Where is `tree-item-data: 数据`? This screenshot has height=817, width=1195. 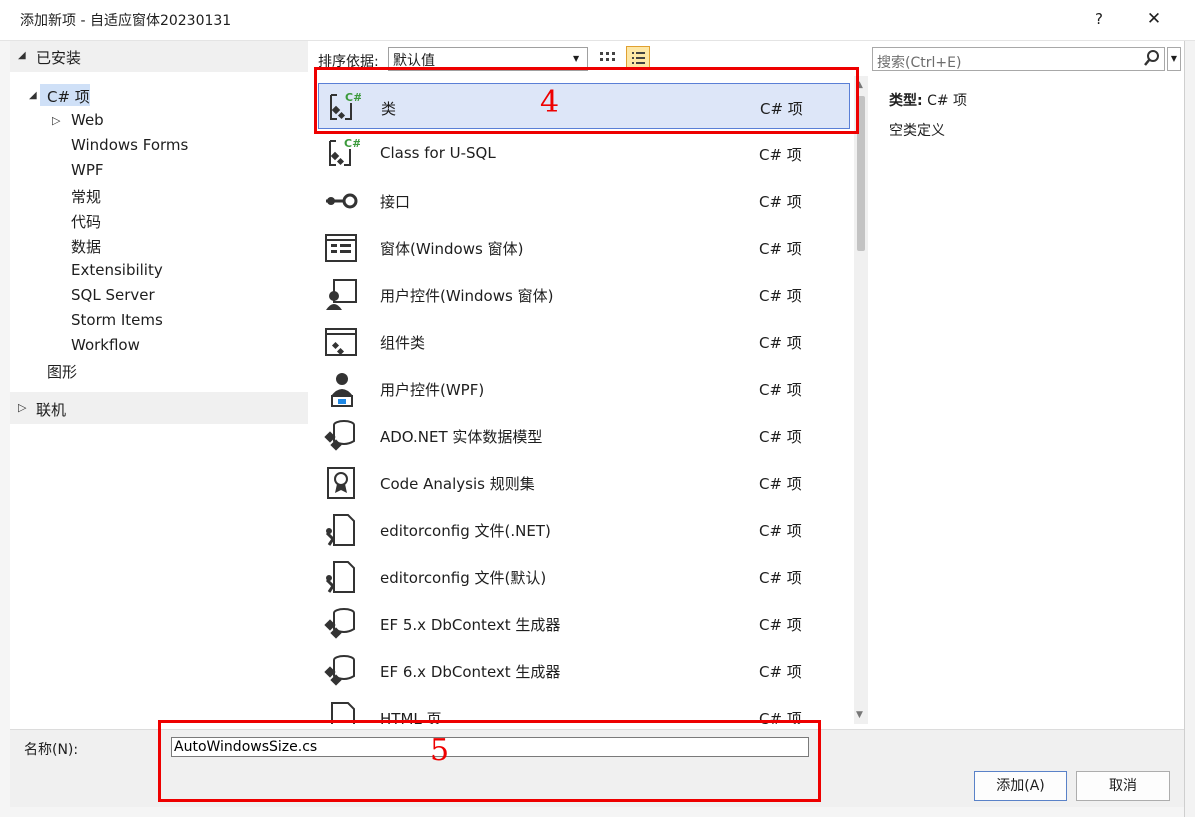
tree-item-data: 数据 is located at coordinates (86, 246).